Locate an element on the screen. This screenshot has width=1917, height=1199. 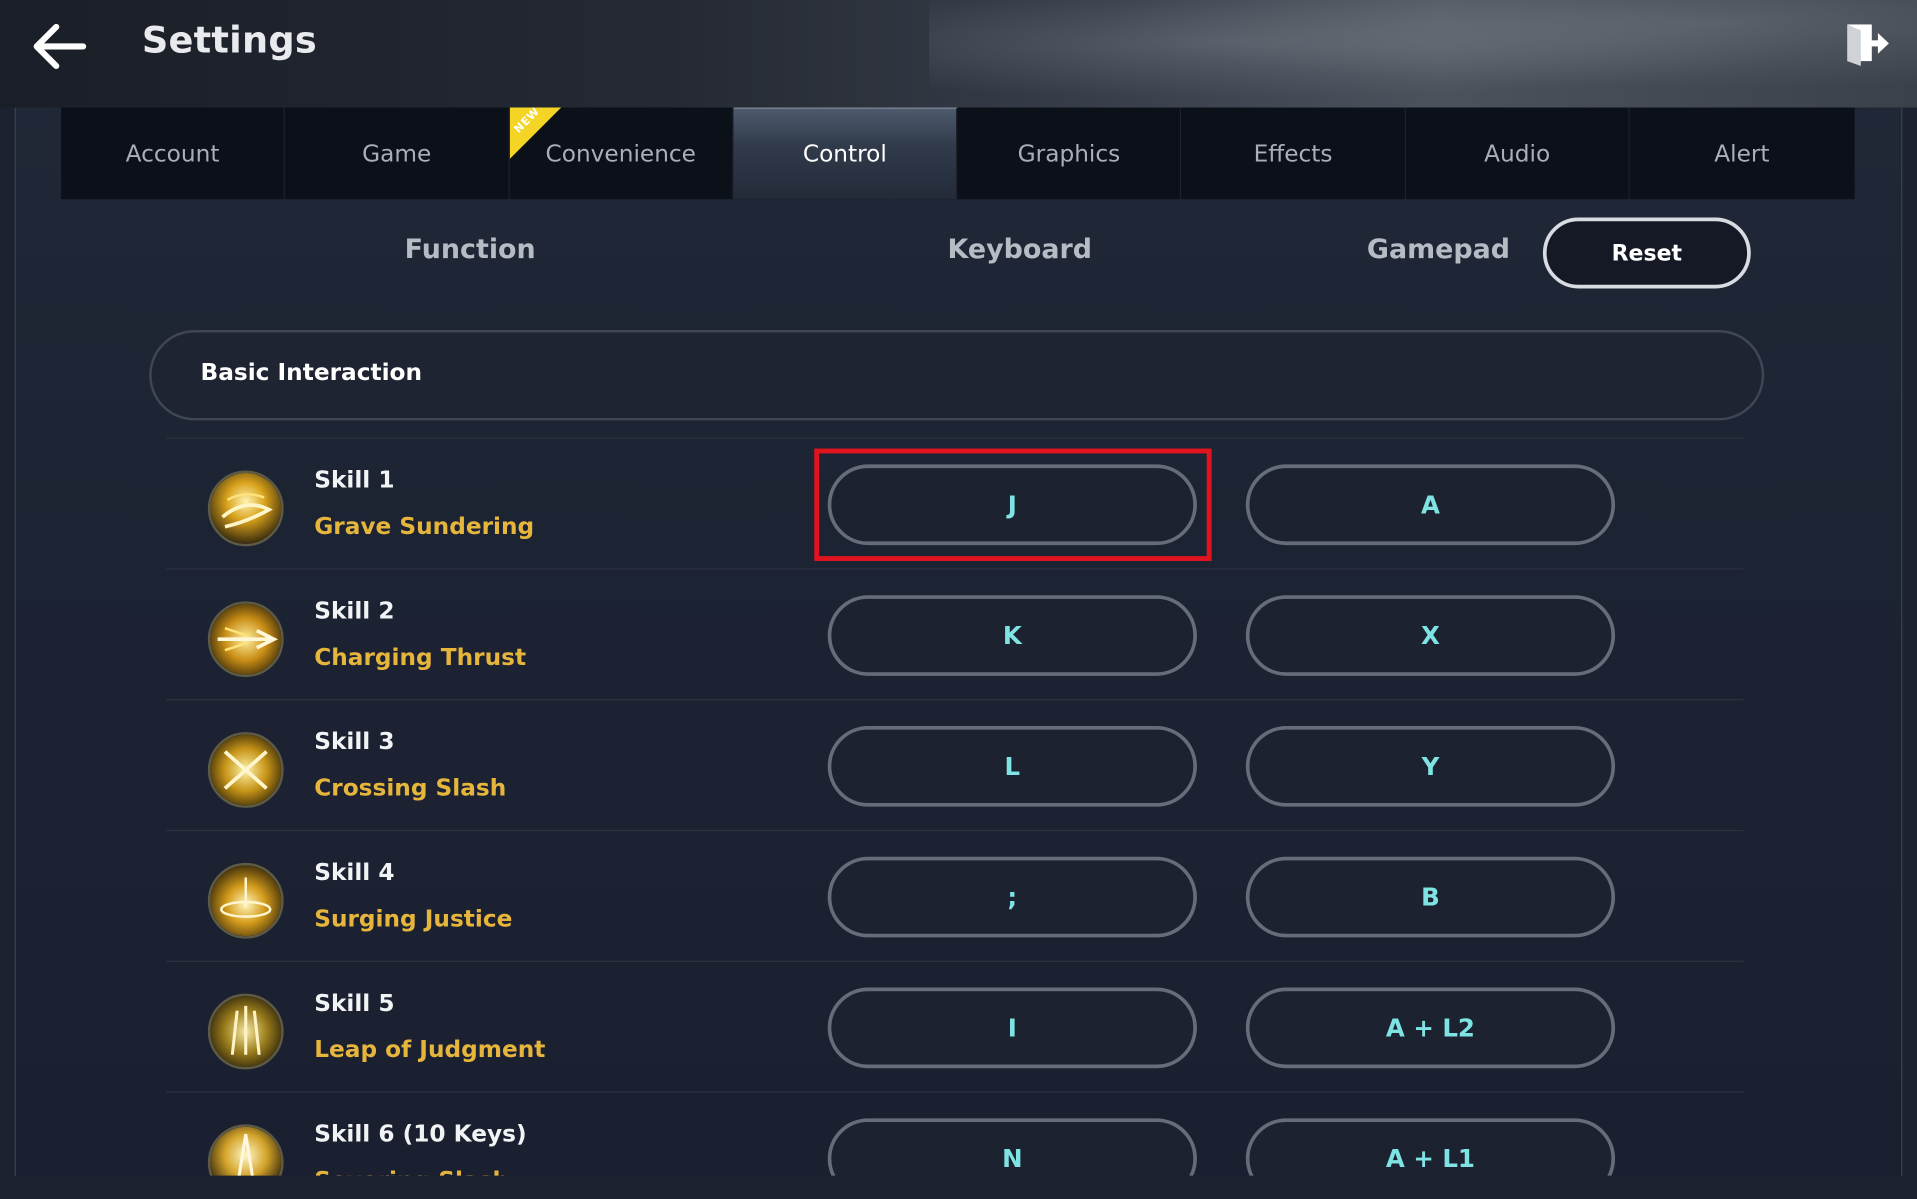
skill-name: Skill 3 is located at coordinates (354, 742).